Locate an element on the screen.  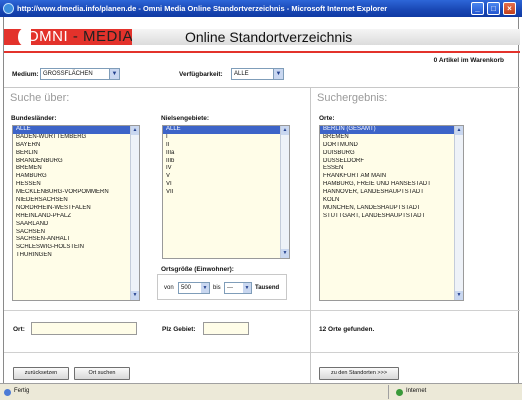
list-item: MECKLENBURG-VORPOMMERN is located at coordinates (76, 193).